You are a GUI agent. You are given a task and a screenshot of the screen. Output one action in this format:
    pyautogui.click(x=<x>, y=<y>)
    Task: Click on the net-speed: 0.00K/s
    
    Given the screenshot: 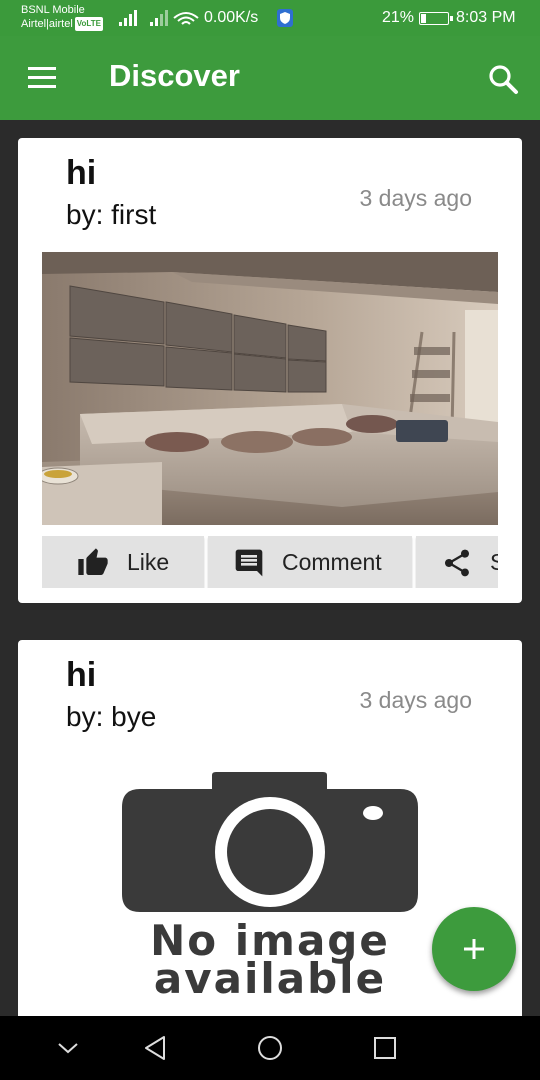 What is the action you would take?
    pyautogui.click(x=231, y=17)
    